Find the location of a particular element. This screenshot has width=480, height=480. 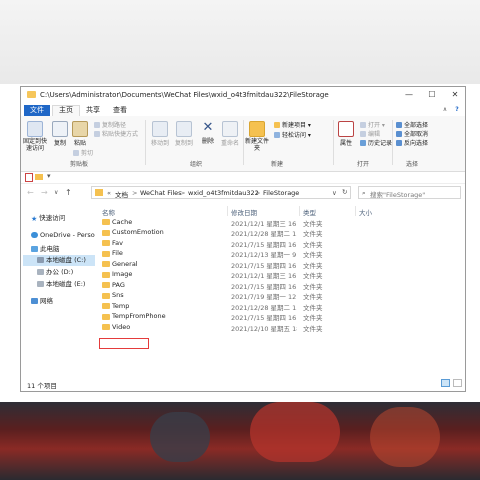

file-row: Image 2021/12/1 星期三 16:... 文件夹 is located at coordinates (217, 275).